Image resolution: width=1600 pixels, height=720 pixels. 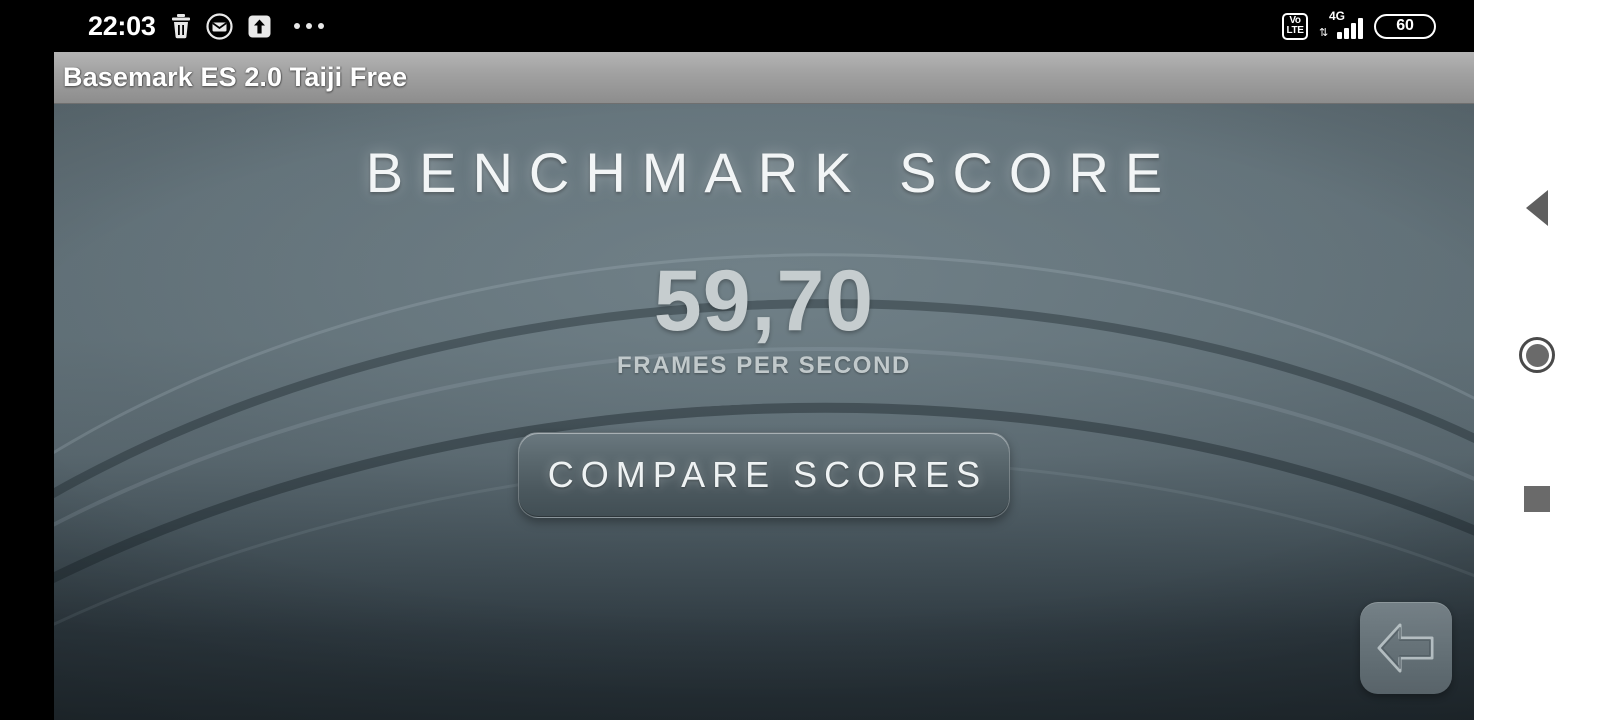 What do you see at coordinates (235, 77) in the screenshot?
I see `app-title: Basemark ES 2.0 Taiji Free` at bounding box center [235, 77].